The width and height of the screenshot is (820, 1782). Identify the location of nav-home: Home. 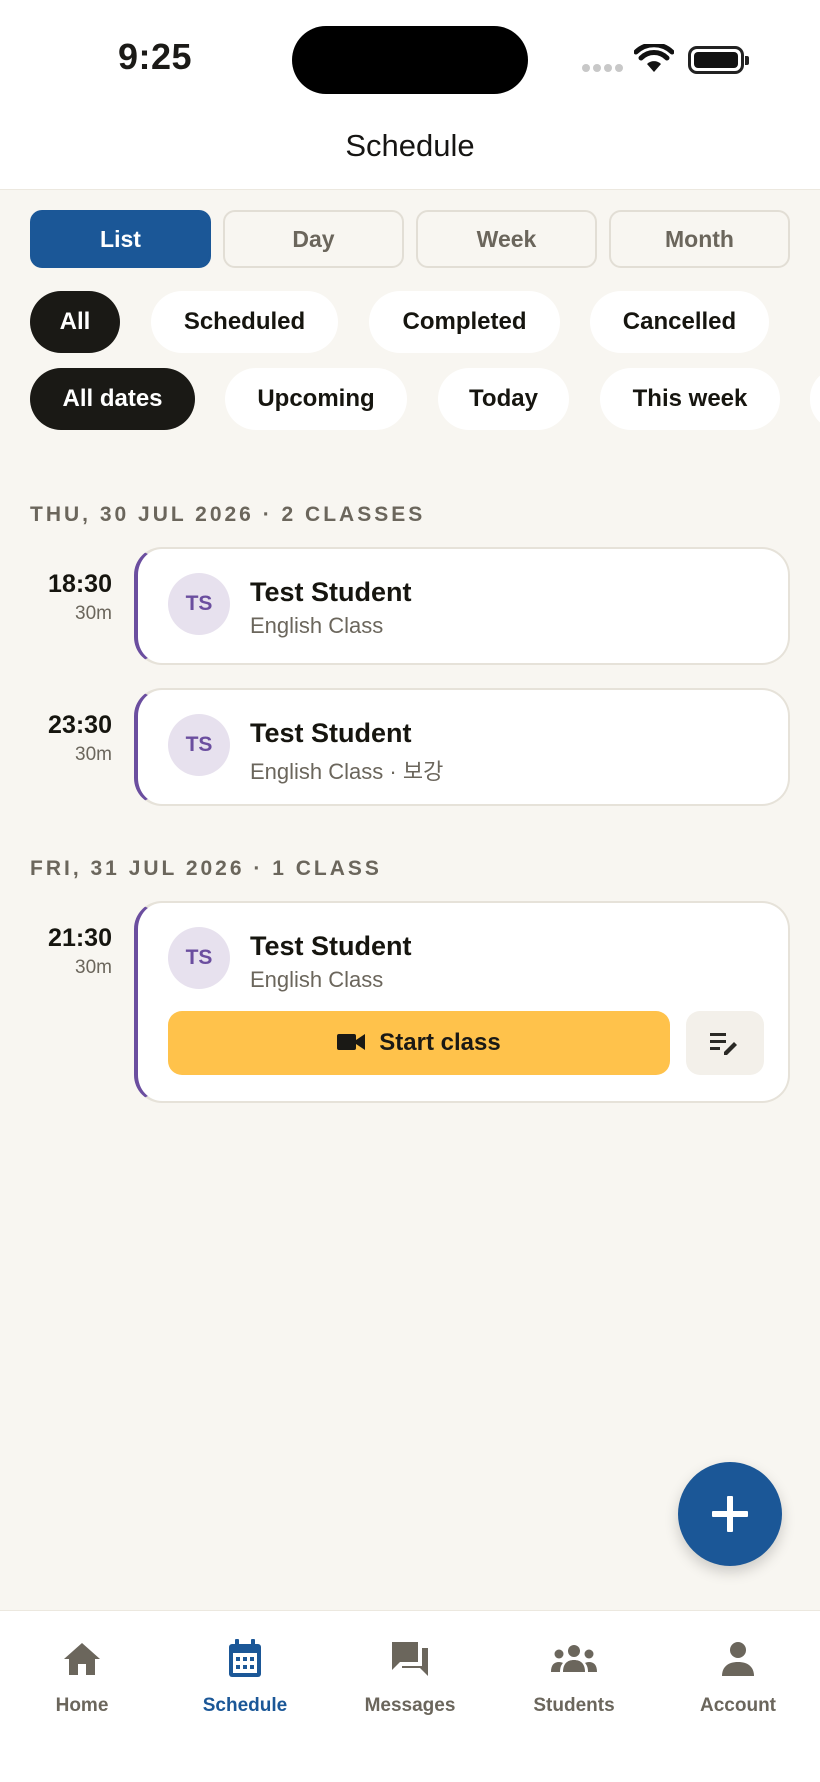
(82, 1677).